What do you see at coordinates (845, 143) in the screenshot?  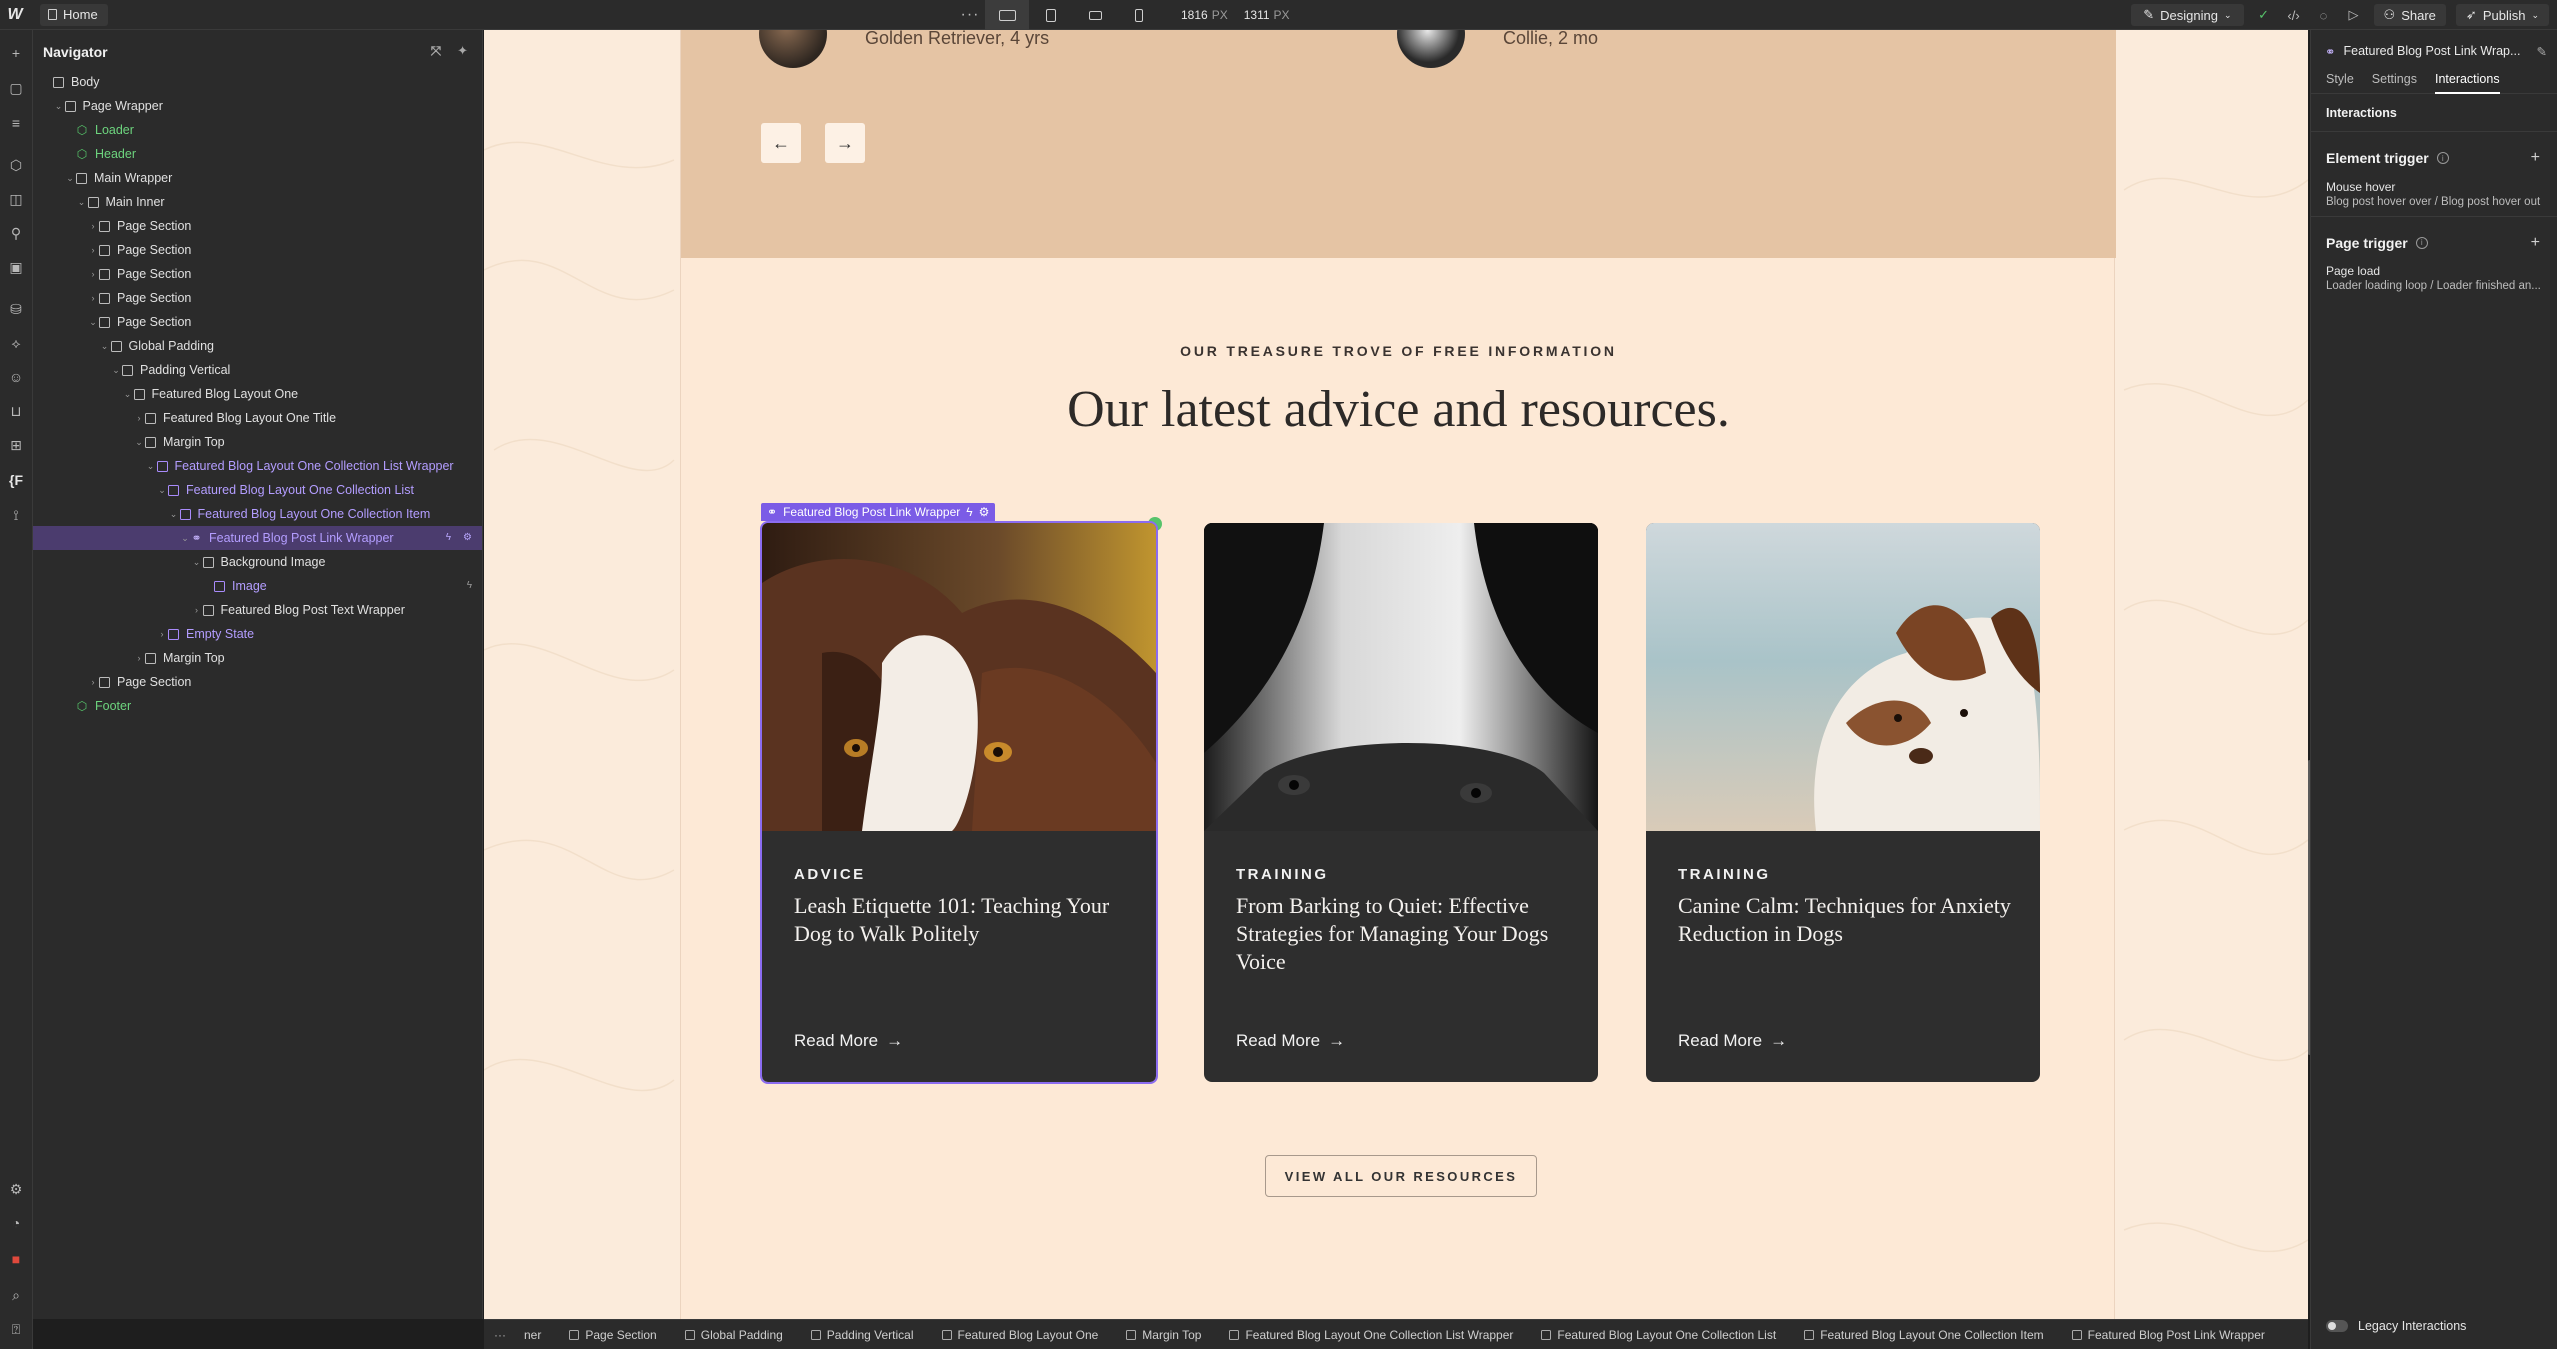 I see `slider-next-button: →` at bounding box center [845, 143].